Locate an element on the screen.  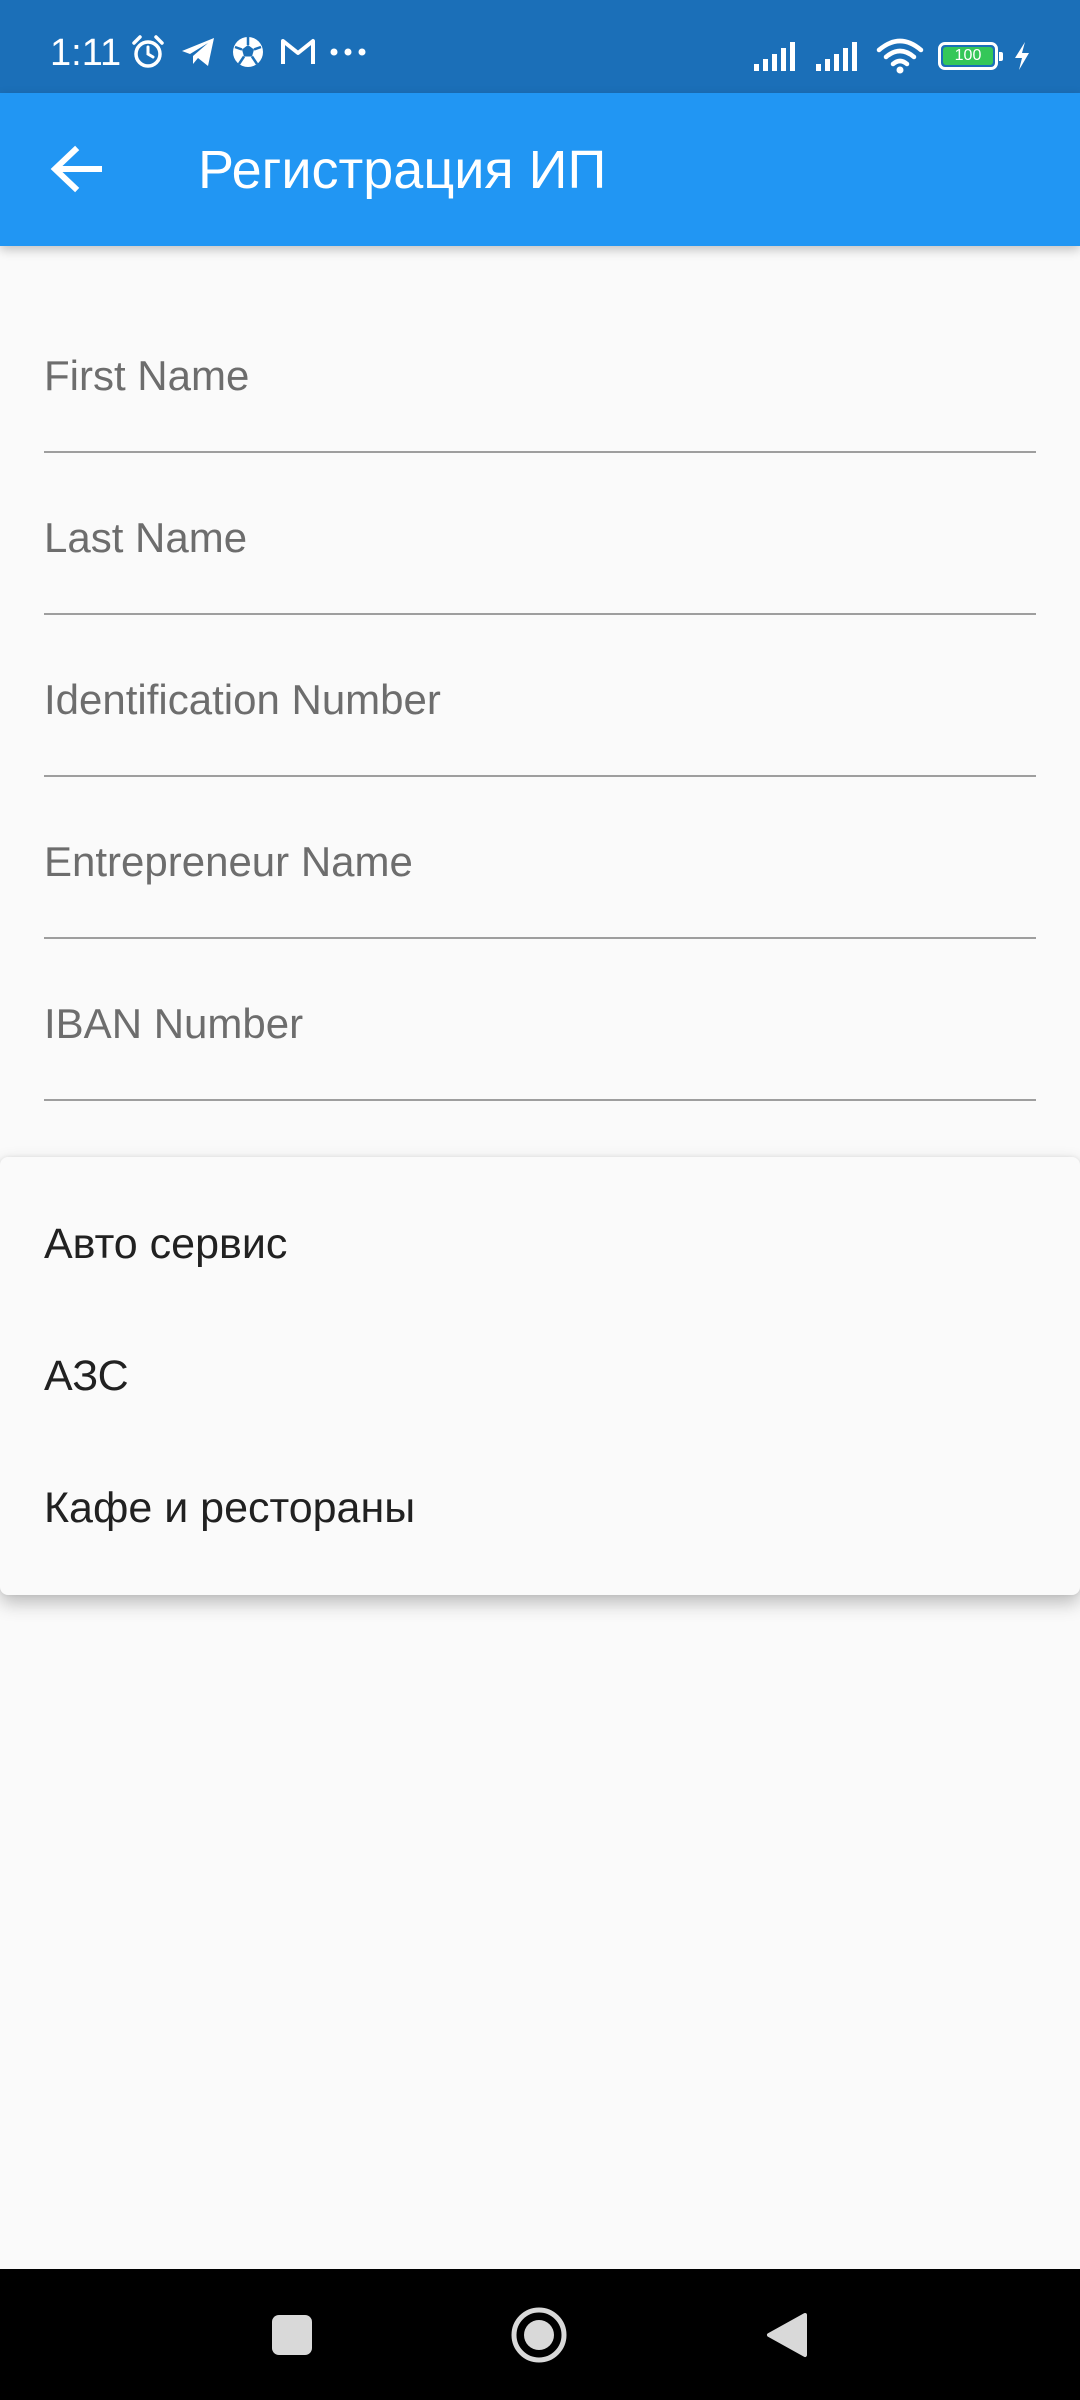
home-circle-icon is located at coordinates (539, 2335).